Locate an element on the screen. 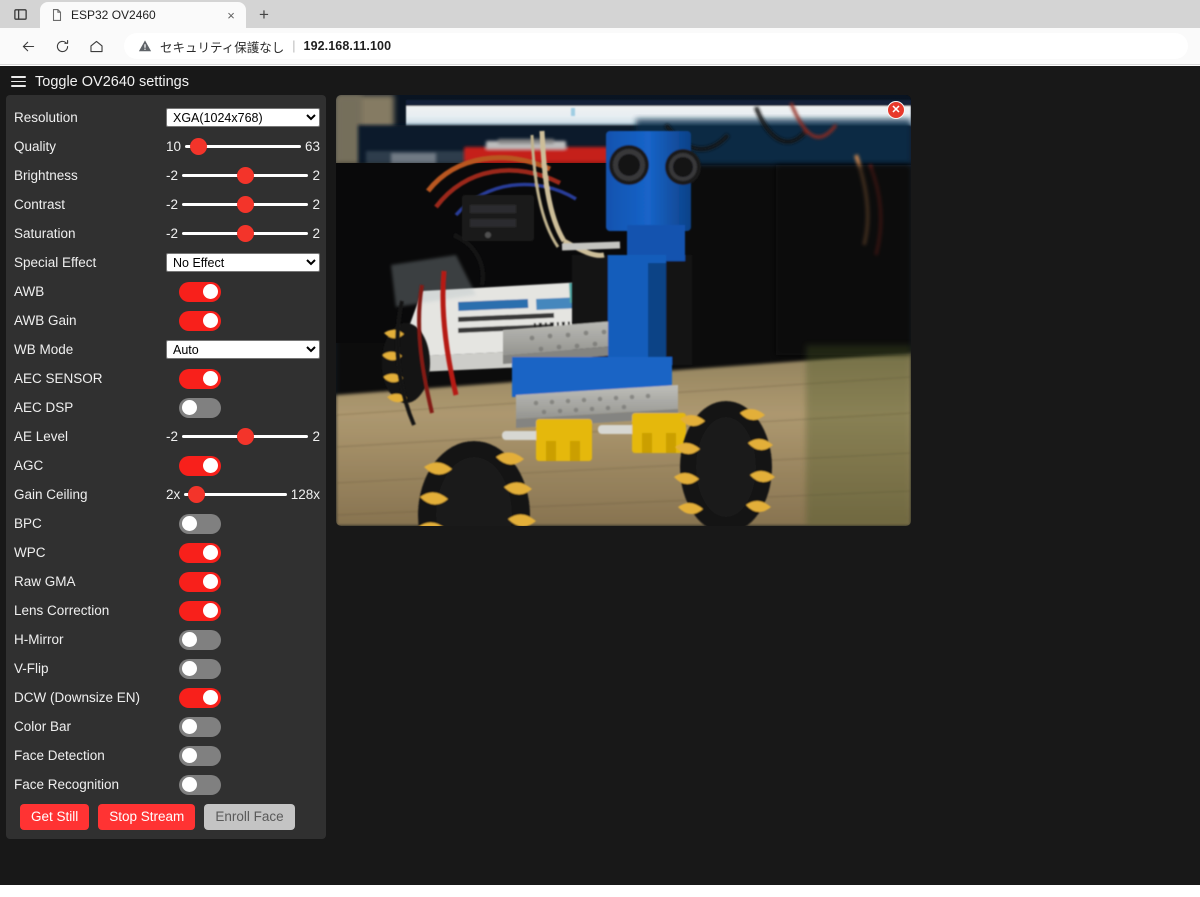 This screenshot has width=1200, height=897. settings-toggle-header: Toggle OV2640 settings is located at coordinates (600, 80).